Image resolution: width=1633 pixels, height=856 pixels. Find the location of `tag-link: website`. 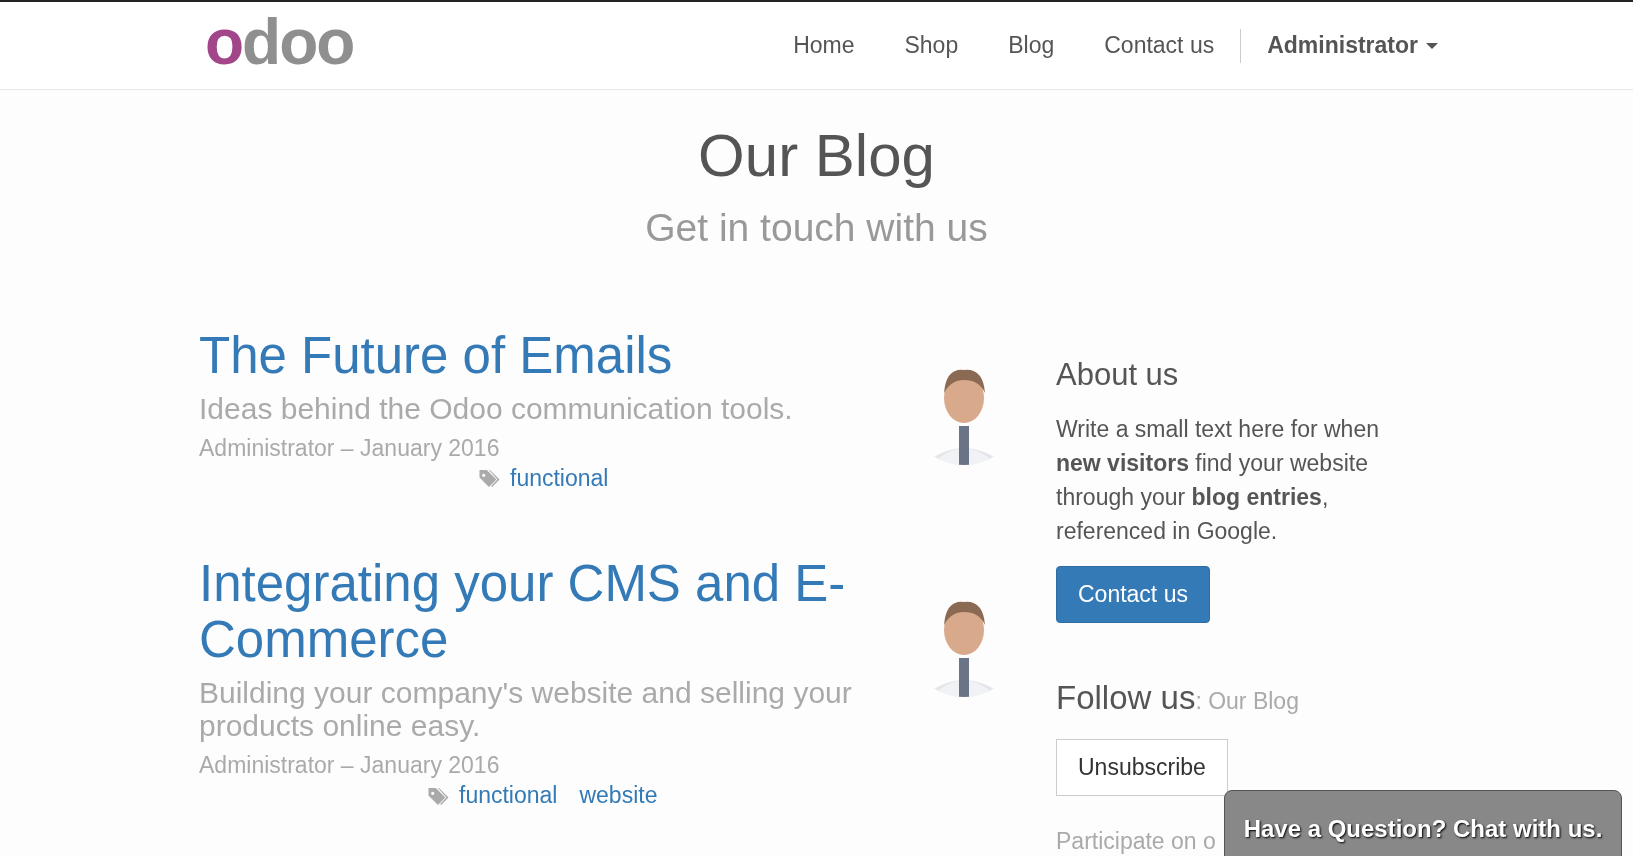

tag-link: website is located at coordinates (618, 795).